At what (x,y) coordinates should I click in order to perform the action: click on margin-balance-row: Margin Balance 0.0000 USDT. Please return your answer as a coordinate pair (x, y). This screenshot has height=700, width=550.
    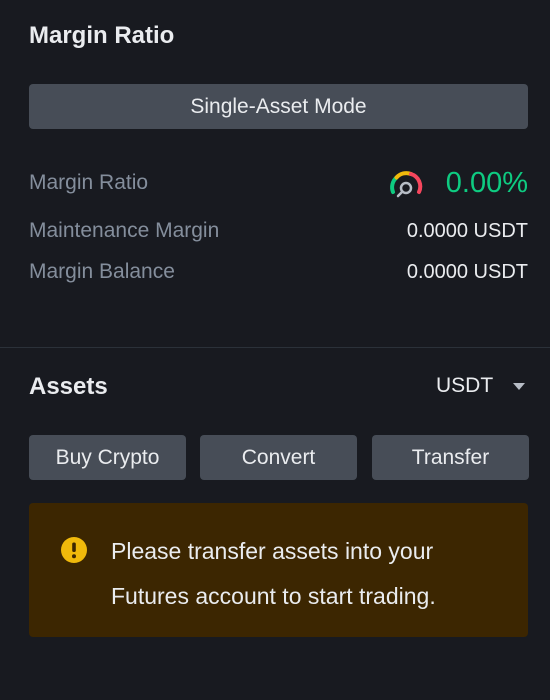
    Looking at the image, I should click on (278, 272).